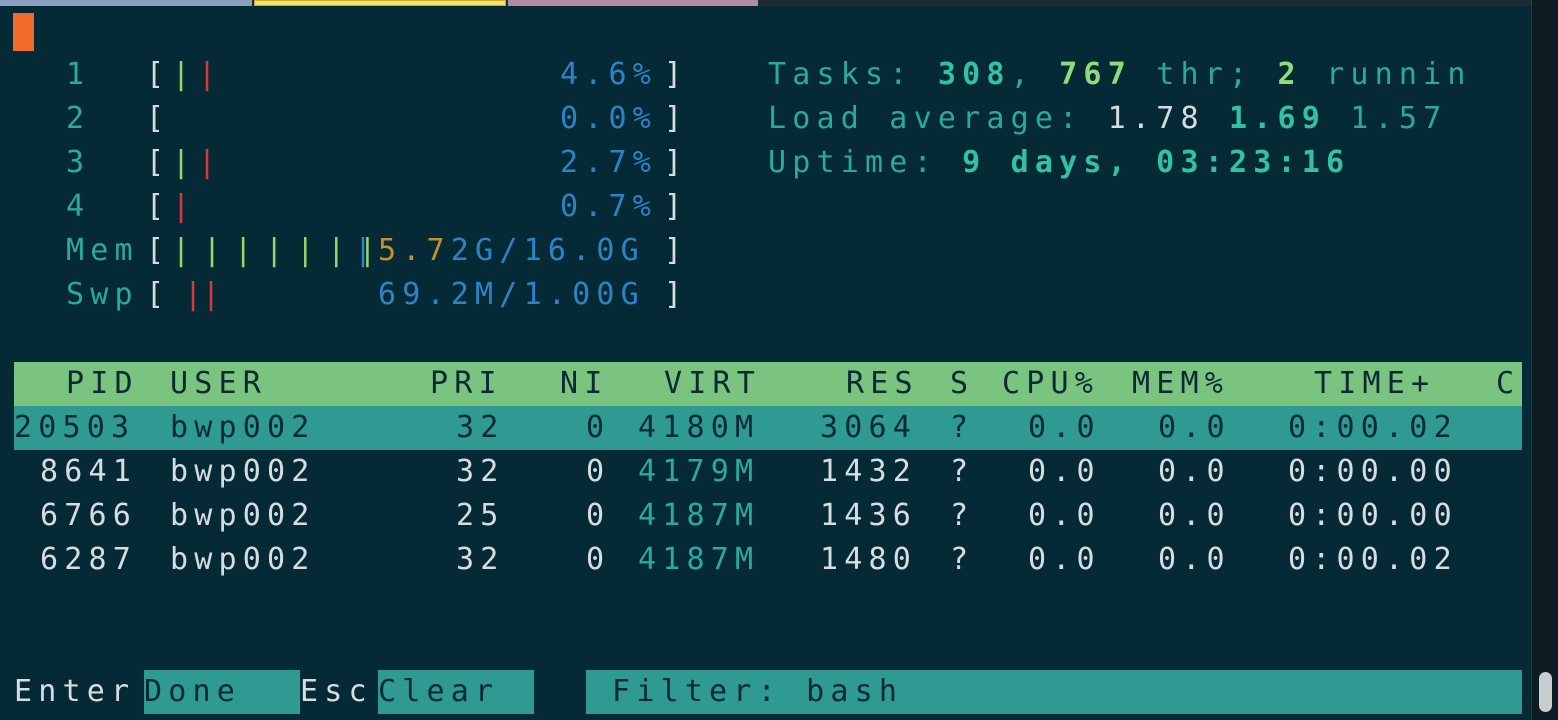 Image resolution: width=1558 pixels, height=720 pixels. What do you see at coordinates (1050, 384) in the screenshot?
I see `column-header-cpu: CPU%` at bounding box center [1050, 384].